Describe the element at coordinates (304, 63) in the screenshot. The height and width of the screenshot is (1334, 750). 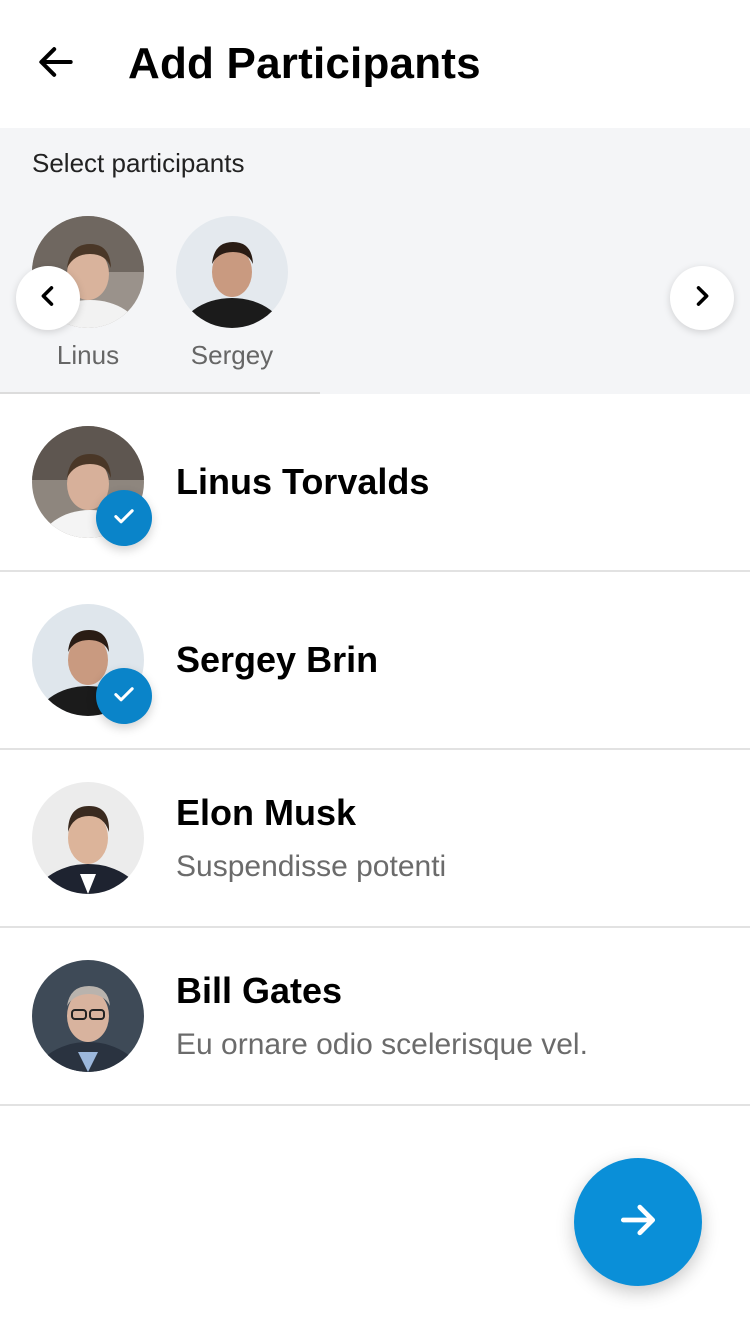
I see `page-title: Add Participants` at that location.